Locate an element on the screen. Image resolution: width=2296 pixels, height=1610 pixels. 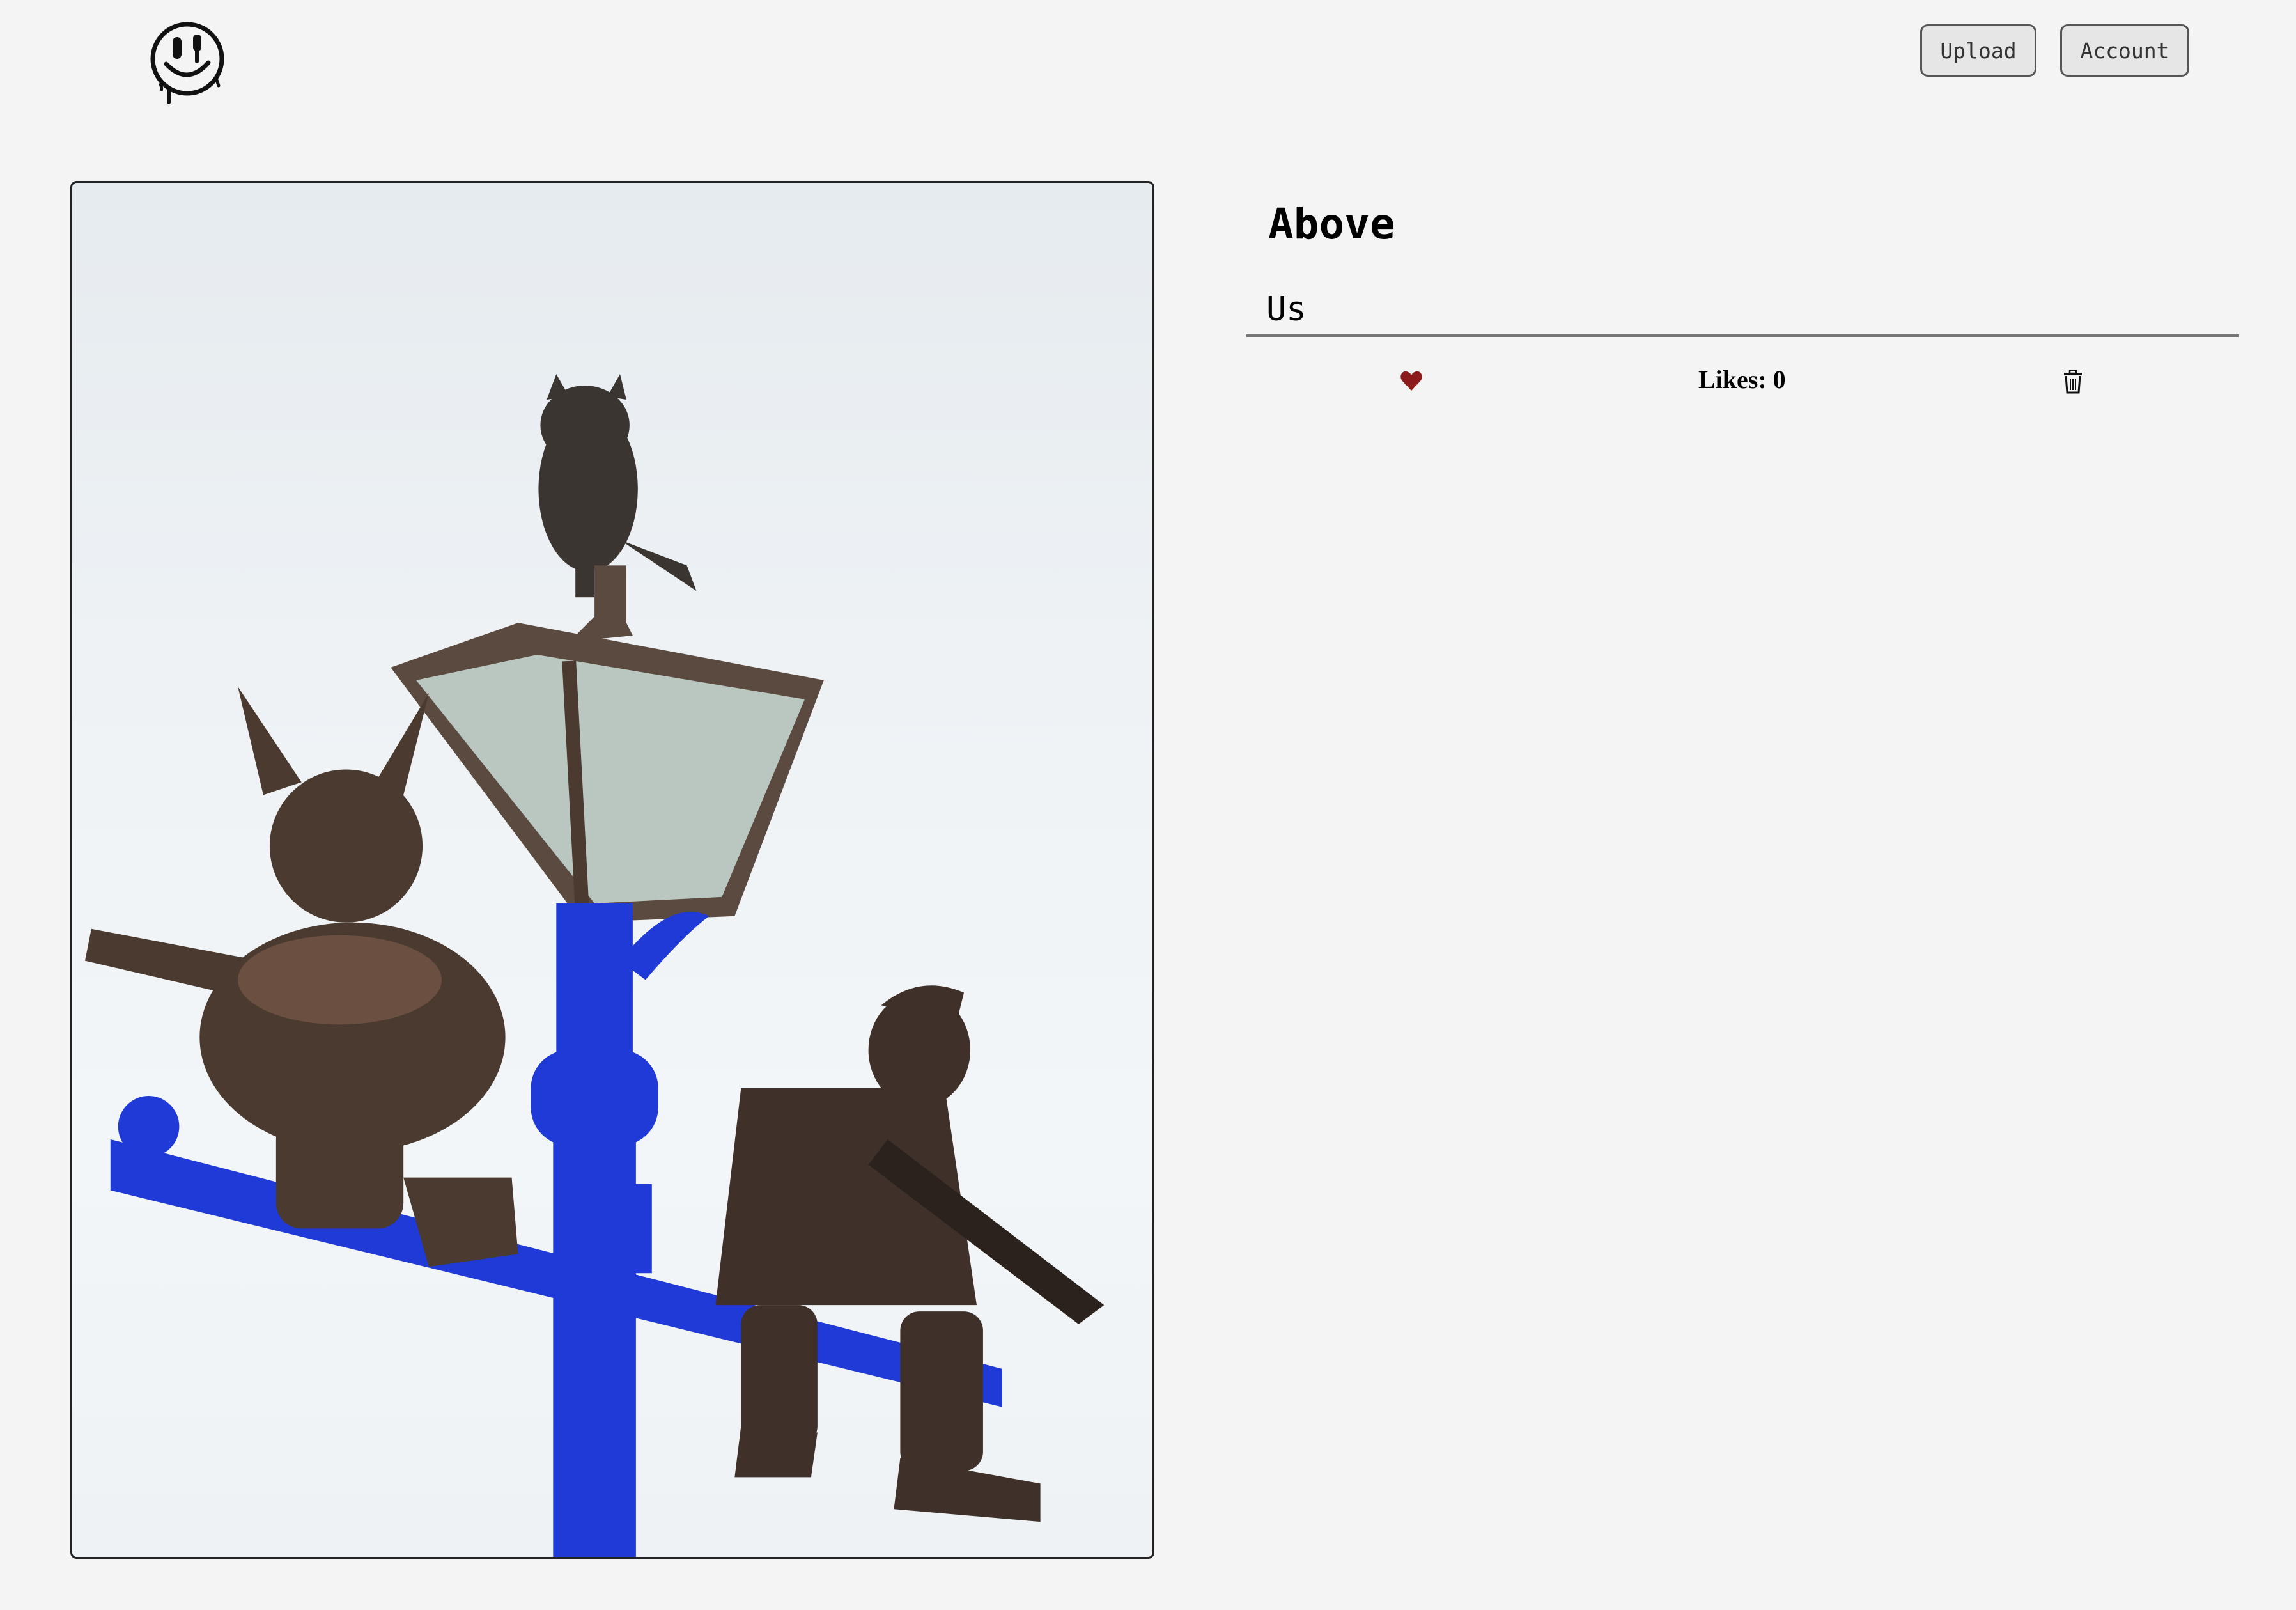
logo-icon is located at coordinates (188, 62).